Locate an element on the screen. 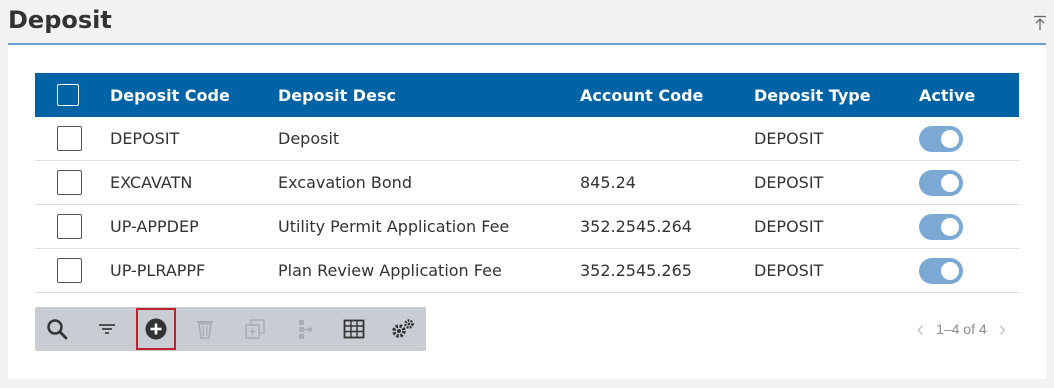 This screenshot has width=1054, height=388. settings-icon is located at coordinates (403, 328).